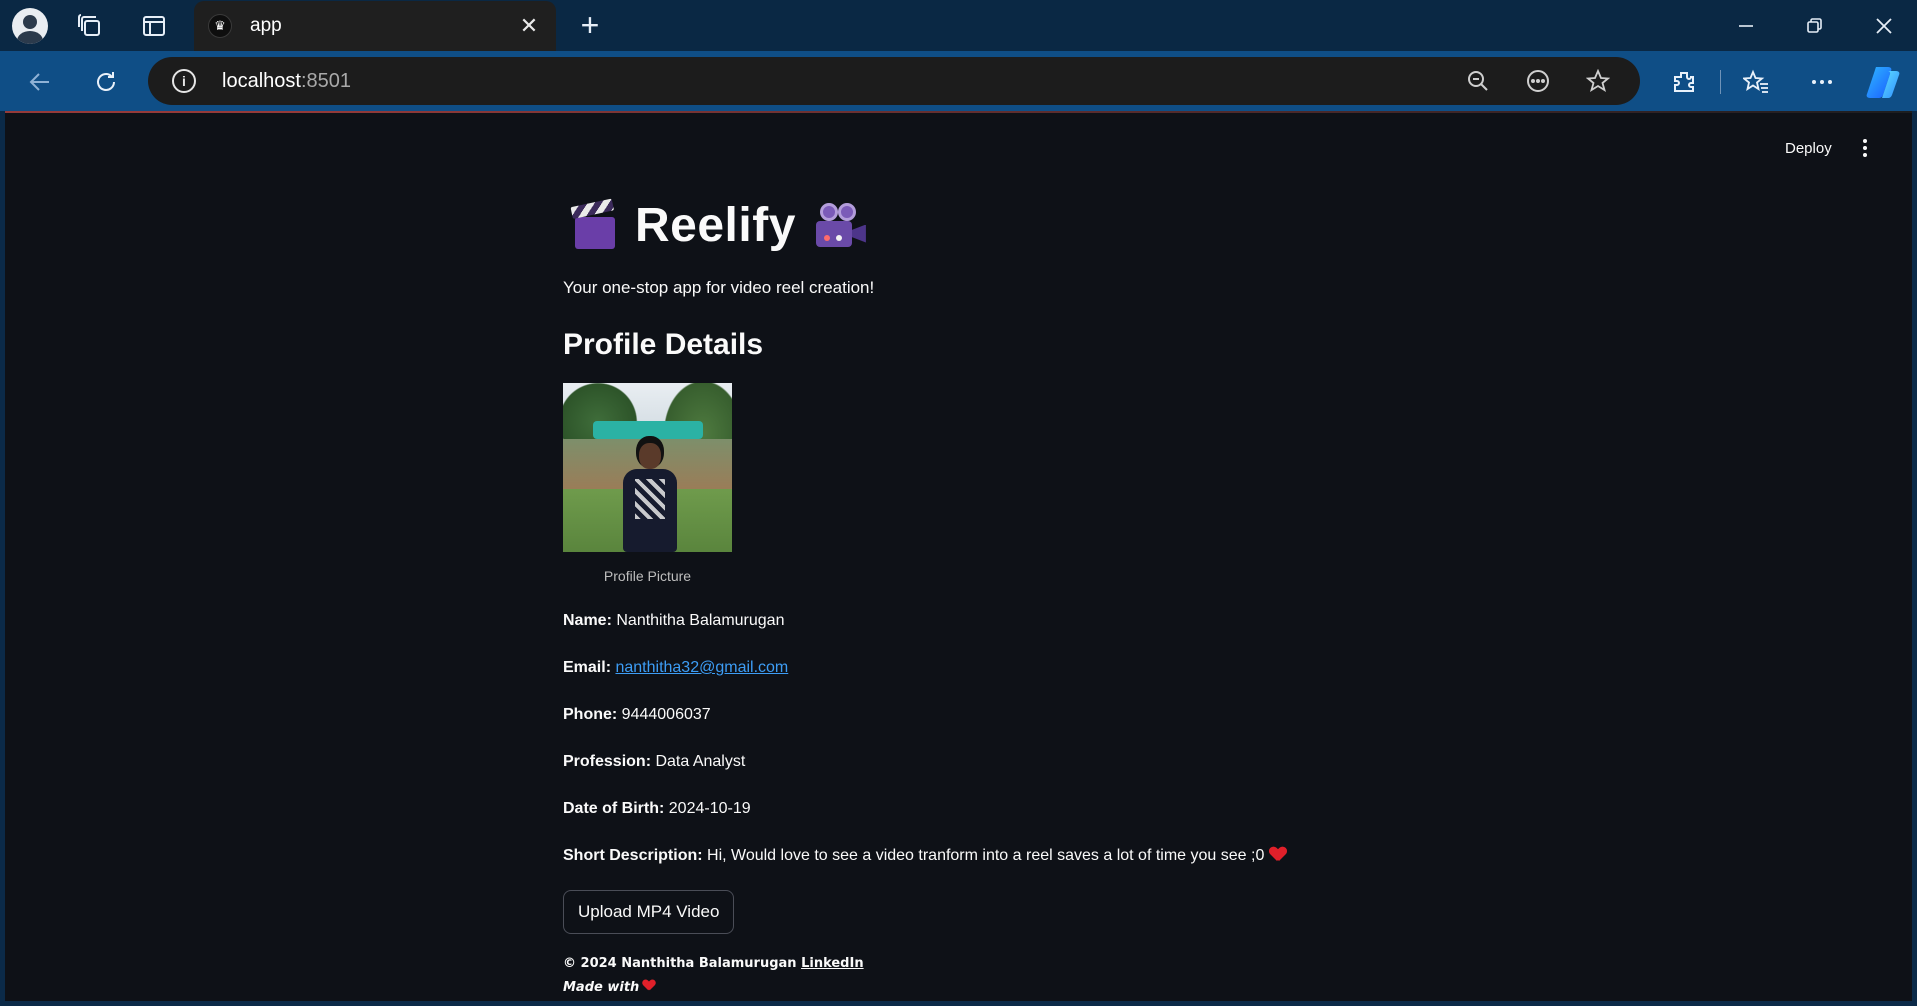 The image size is (1917, 1006). Describe the element at coordinates (701, 667) in the screenshot. I see `email-link: nanthitha32@gmail.com` at that location.